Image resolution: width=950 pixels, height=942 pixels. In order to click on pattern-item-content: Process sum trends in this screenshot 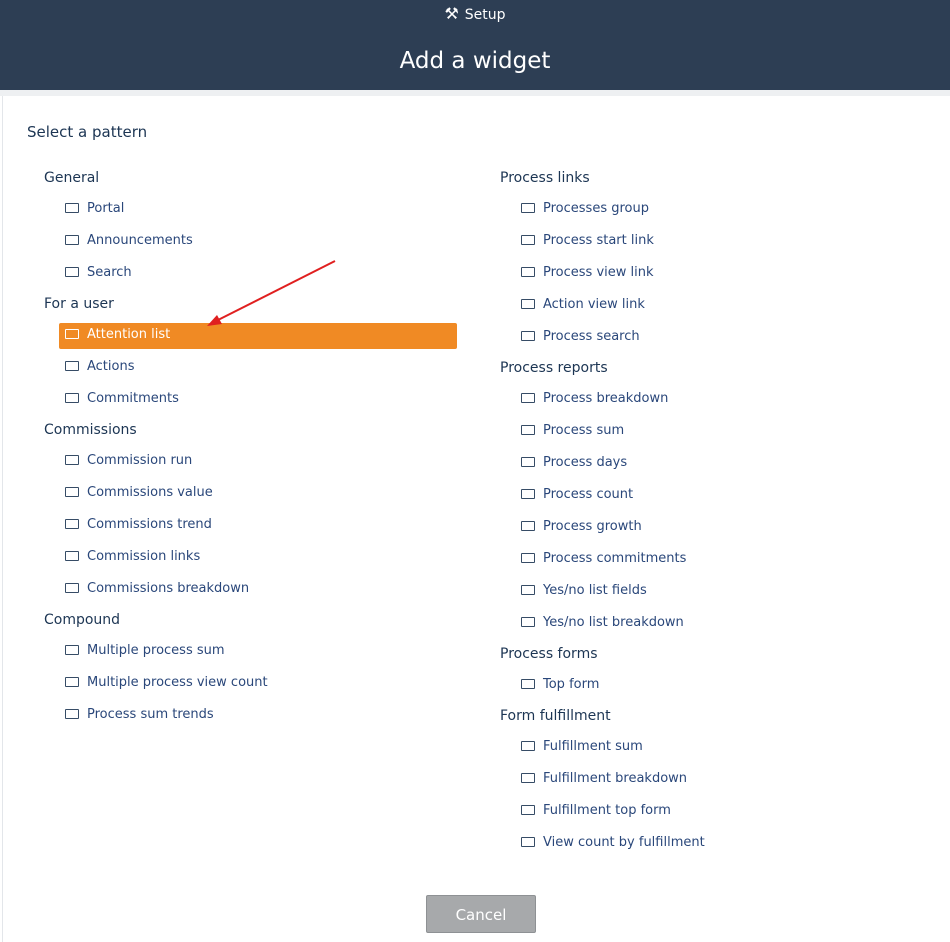, I will do `click(138, 714)`.